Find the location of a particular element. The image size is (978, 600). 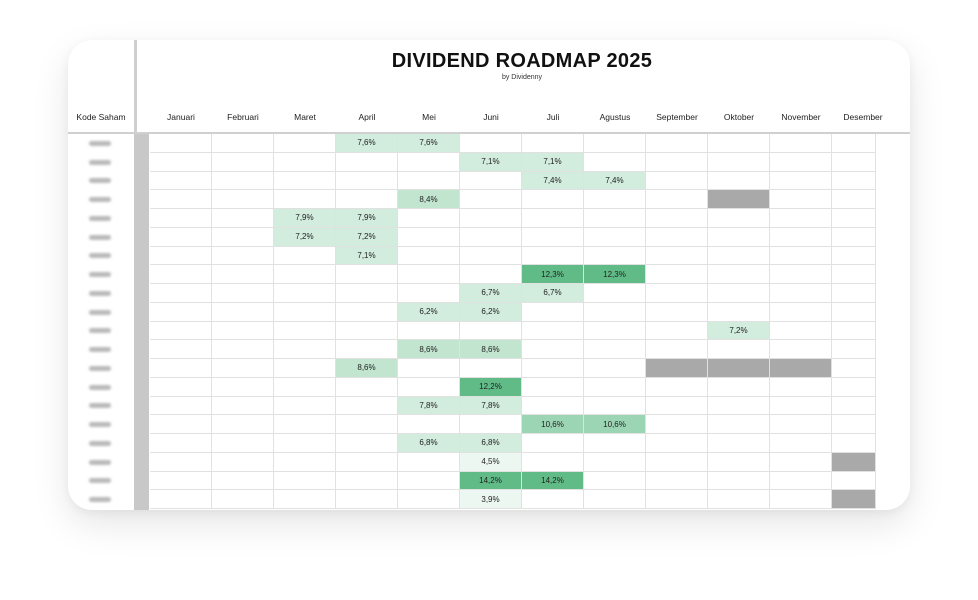

yield-cell: 6,7% is located at coordinates (491, 293).